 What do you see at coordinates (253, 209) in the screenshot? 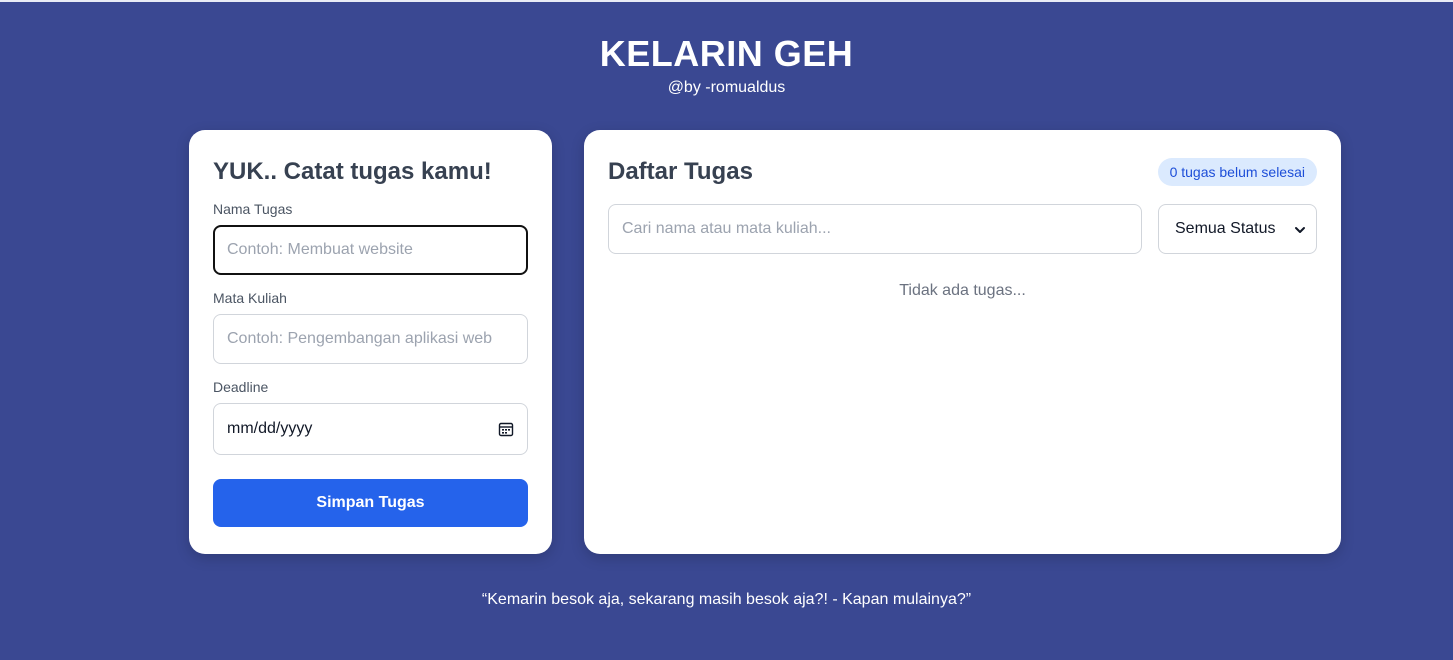
I see `task-name-label: Nama Tugas` at bounding box center [253, 209].